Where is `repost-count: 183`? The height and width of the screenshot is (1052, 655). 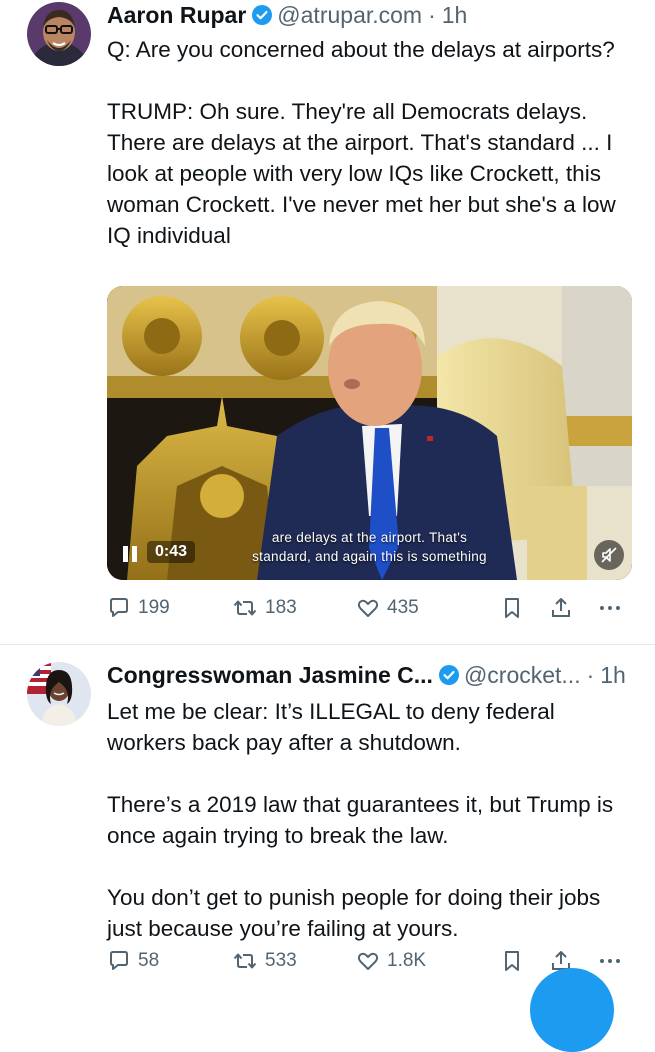 repost-count: 183 is located at coordinates (281, 607).